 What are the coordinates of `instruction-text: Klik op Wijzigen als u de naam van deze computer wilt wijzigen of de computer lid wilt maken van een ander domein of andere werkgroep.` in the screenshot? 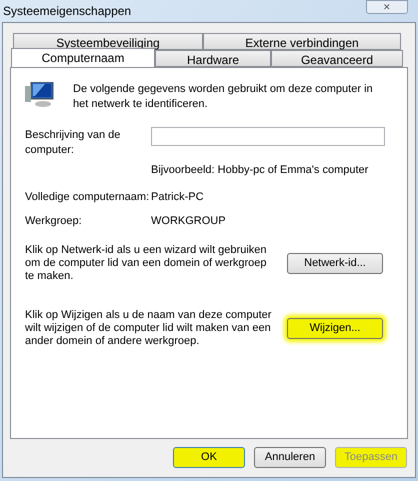 It's located at (148, 328).